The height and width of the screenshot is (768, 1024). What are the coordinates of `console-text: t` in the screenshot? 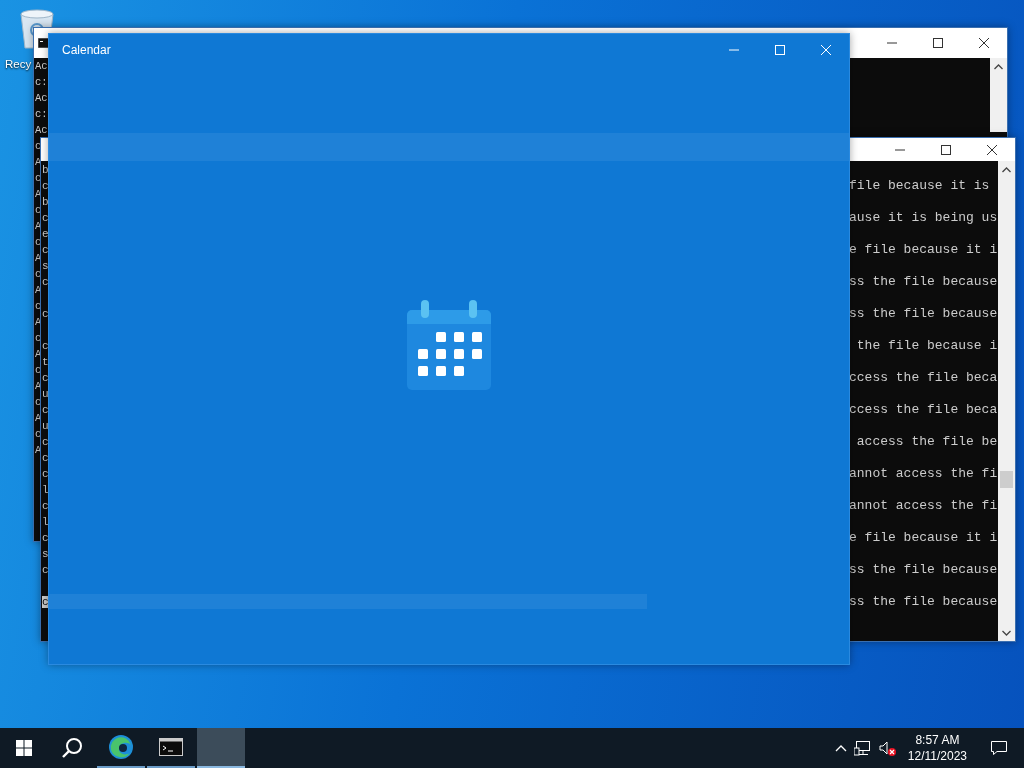 It's located at (45, 362).